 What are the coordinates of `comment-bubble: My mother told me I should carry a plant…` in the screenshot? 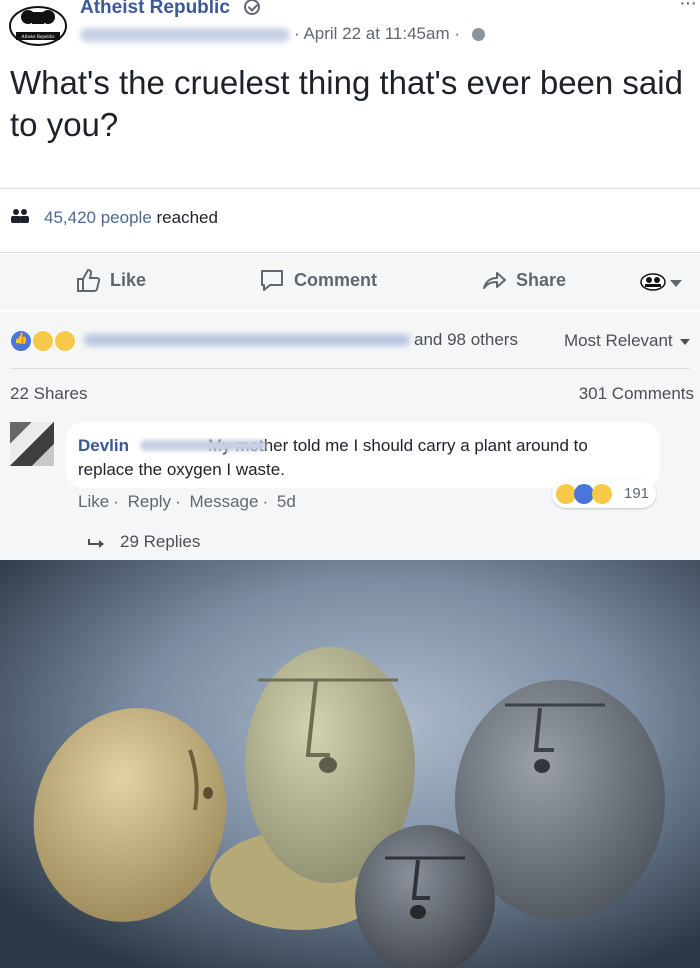 It's located at (363, 455).